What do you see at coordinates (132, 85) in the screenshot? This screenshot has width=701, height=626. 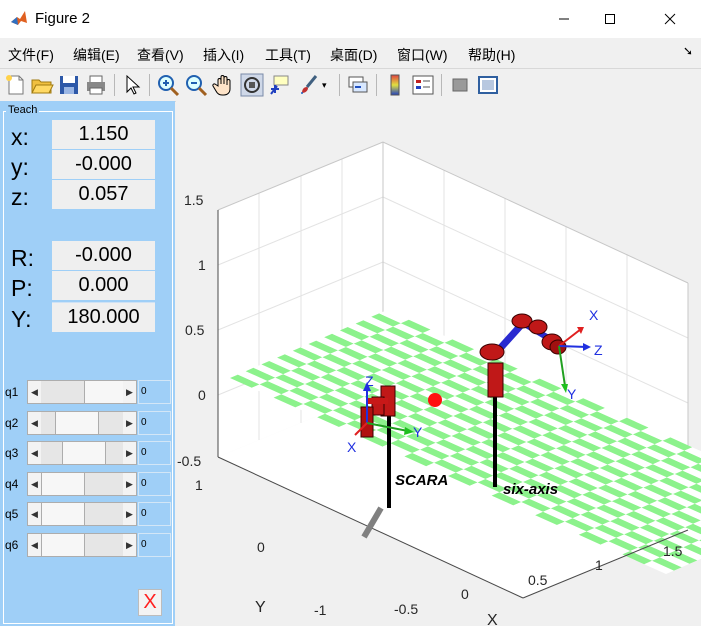 I see `select-arrow-icon` at bounding box center [132, 85].